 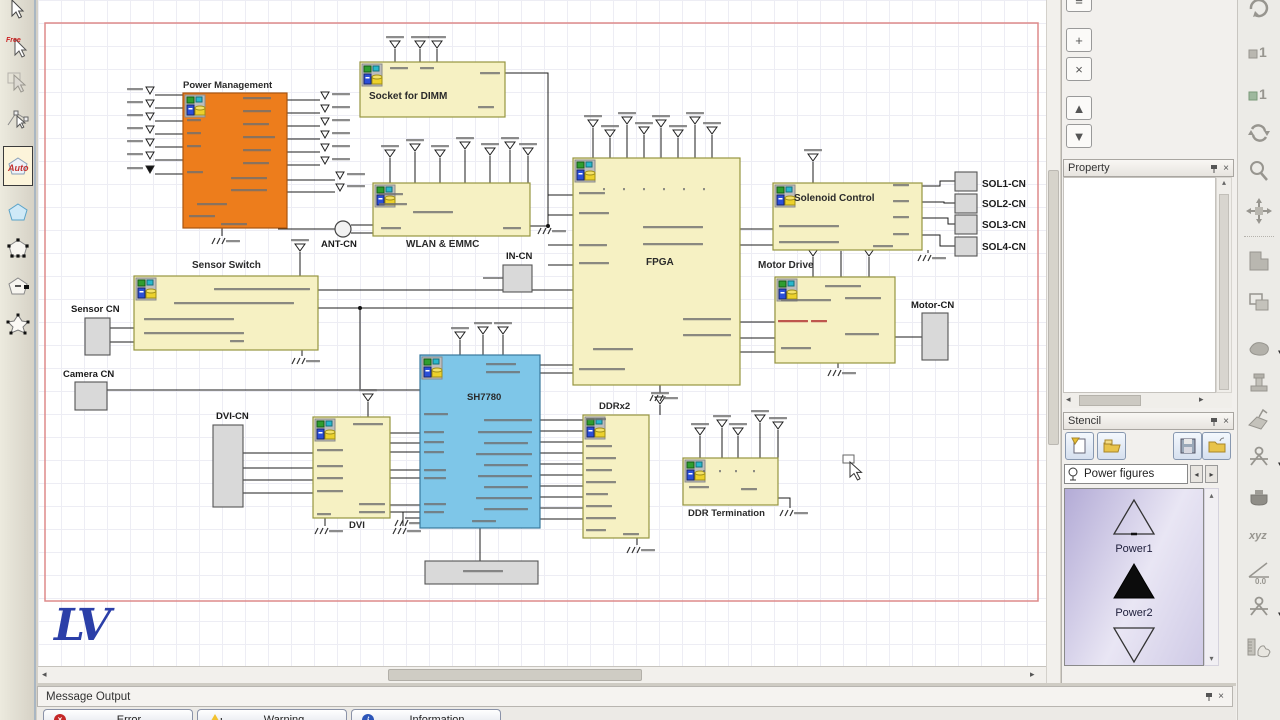 I want to click on clamp-tool-icon, so click(x=1259, y=419).